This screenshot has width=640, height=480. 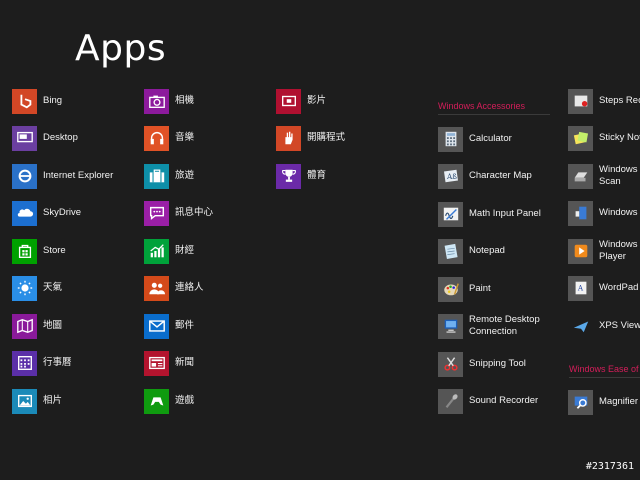 What do you see at coordinates (24, 176) in the screenshot?
I see `internet-explorer-icon` at bounding box center [24, 176].